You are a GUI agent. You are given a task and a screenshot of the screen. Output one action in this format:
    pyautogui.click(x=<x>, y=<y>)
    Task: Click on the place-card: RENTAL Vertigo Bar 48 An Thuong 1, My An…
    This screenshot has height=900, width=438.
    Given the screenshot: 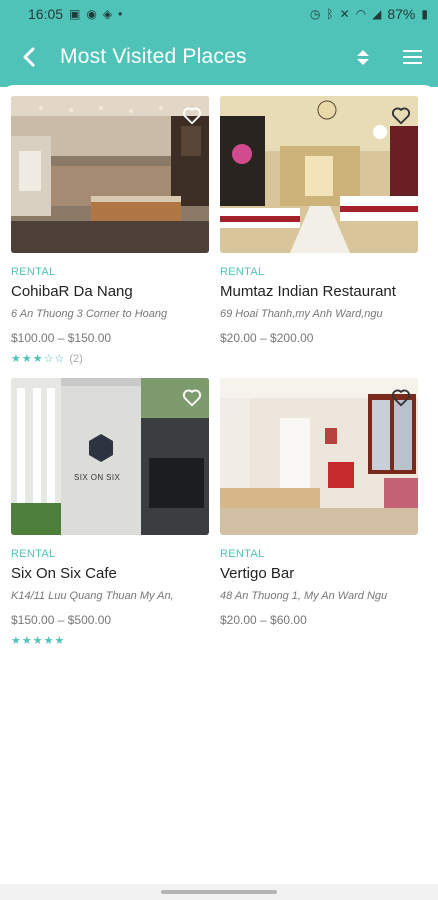 What is the action you would take?
    pyautogui.click(x=319, y=502)
    